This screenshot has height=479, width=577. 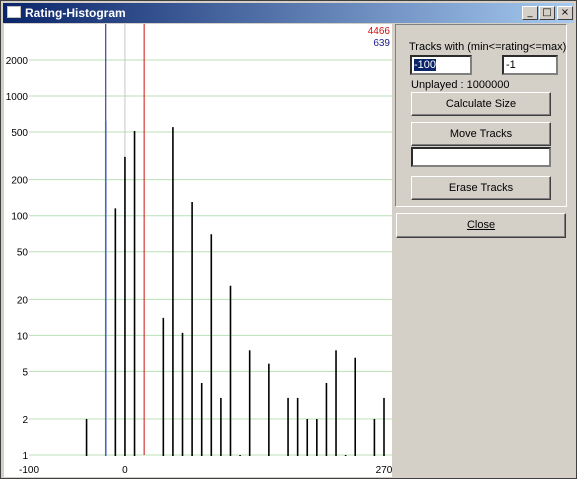 I want to click on y-tick-label: 2, so click(x=25, y=420).